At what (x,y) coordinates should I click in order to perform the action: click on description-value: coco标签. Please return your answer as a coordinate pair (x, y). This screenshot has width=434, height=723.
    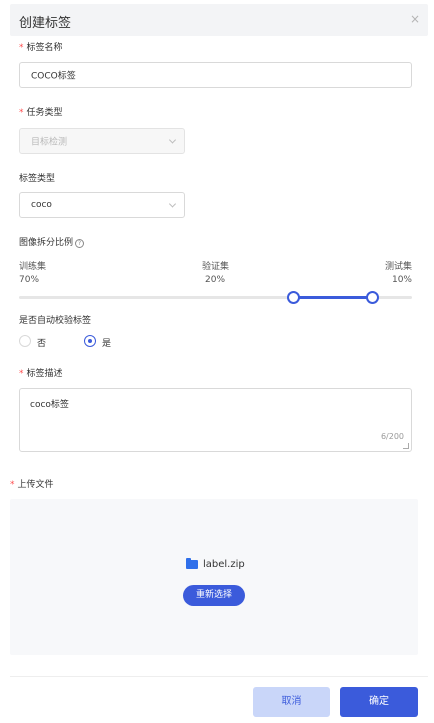
    Looking at the image, I should click on (49, 405).